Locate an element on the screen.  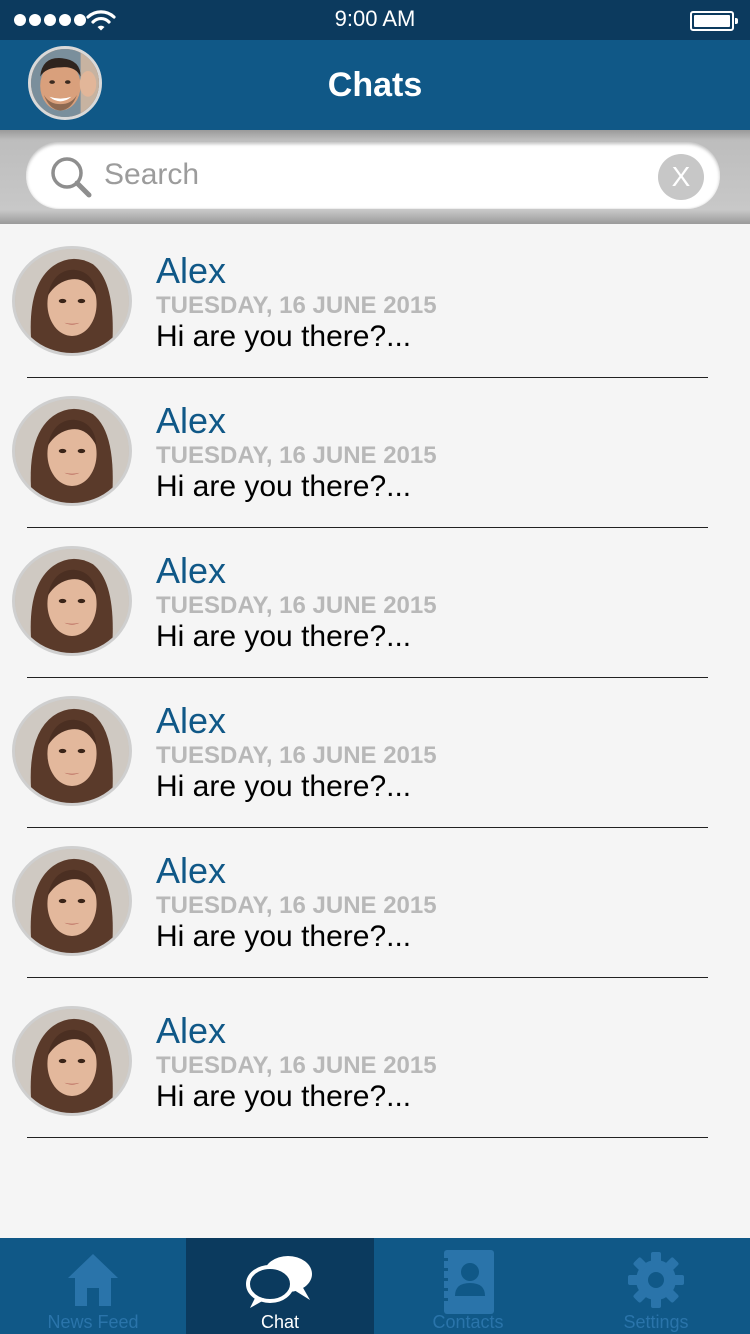
tab-label: Chat is located at coordinates (280, 1322).